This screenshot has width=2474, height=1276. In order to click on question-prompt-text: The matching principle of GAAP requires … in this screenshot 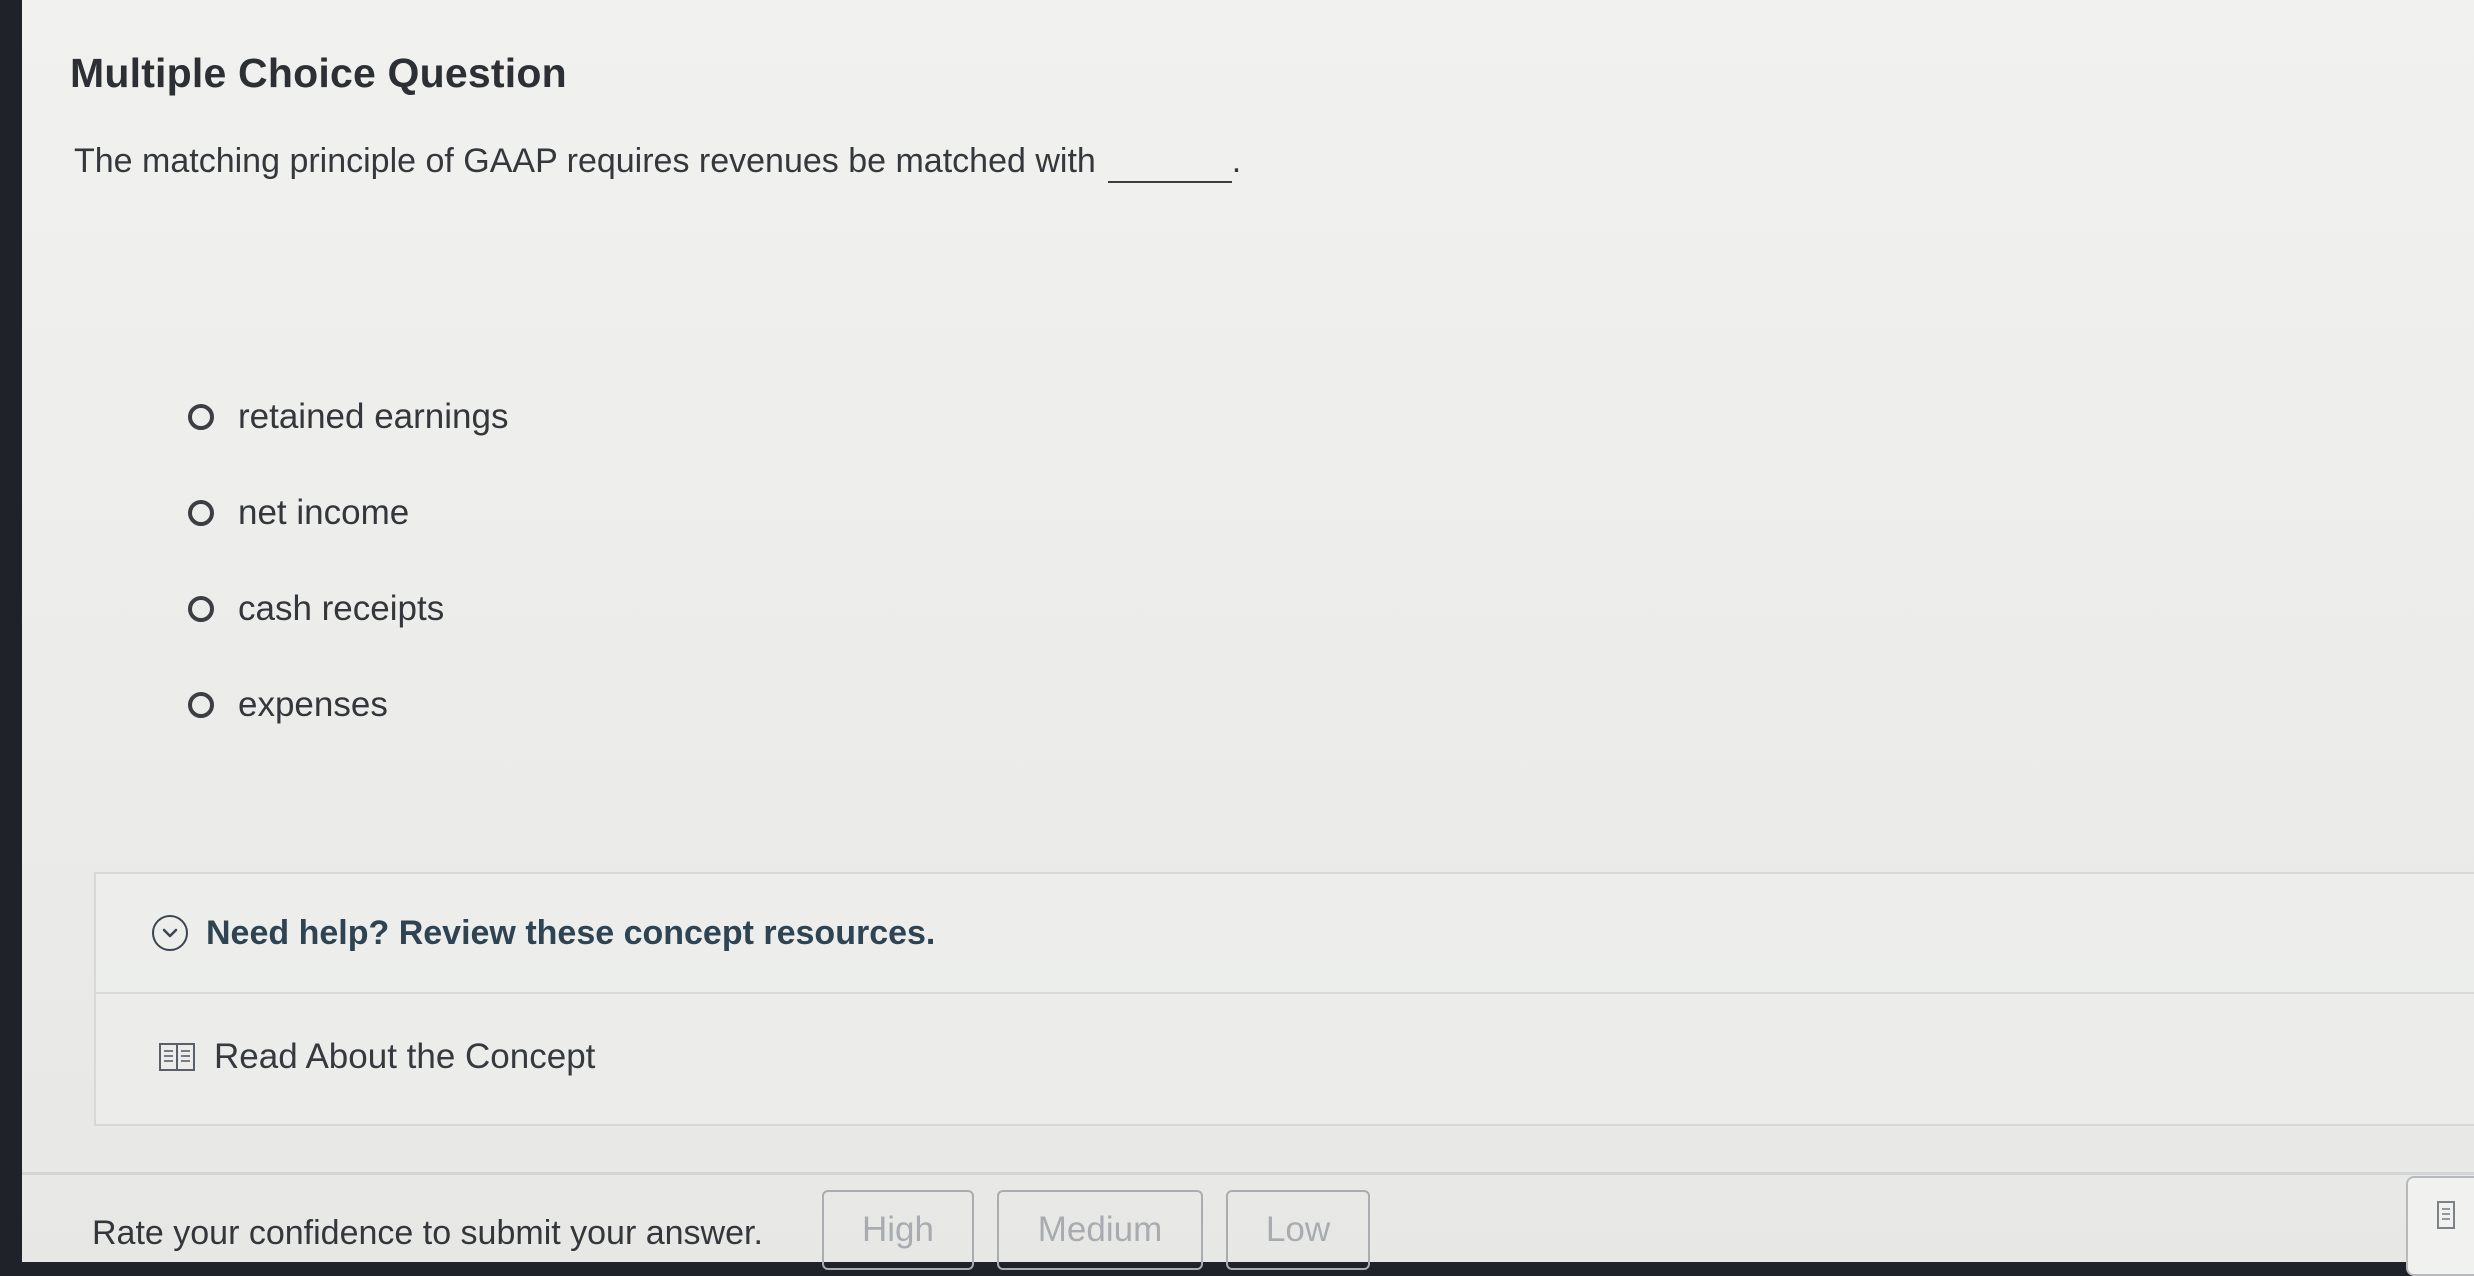, I will do `click(585, 161)`.